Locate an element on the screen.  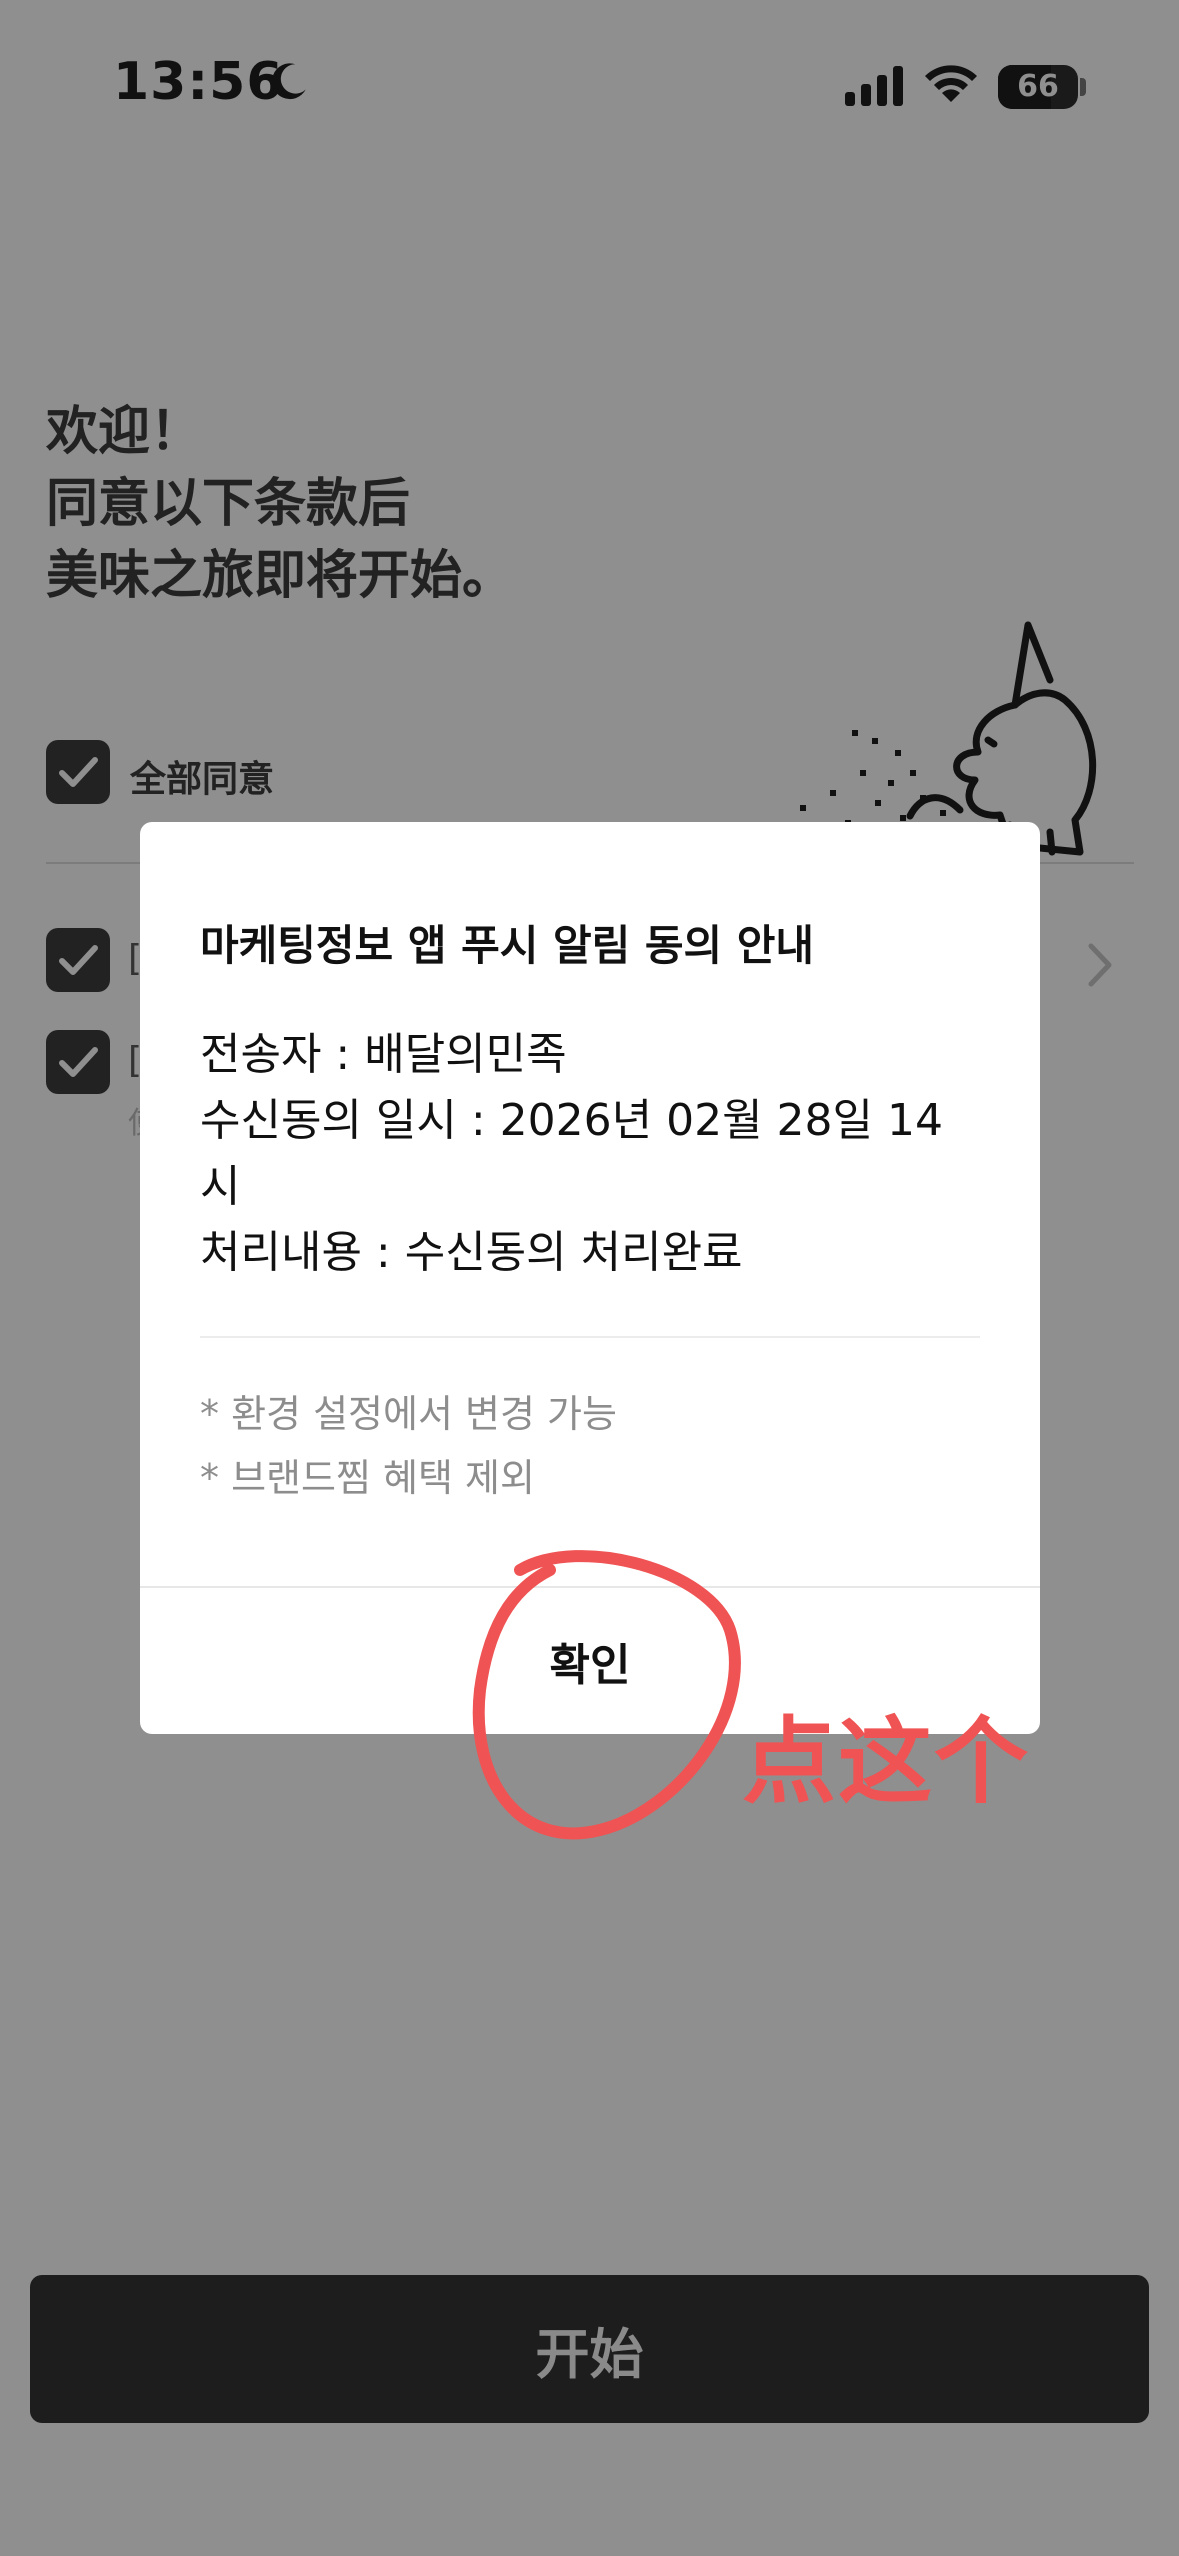
cellular-signal-icon is located at coordinates (874, 86).